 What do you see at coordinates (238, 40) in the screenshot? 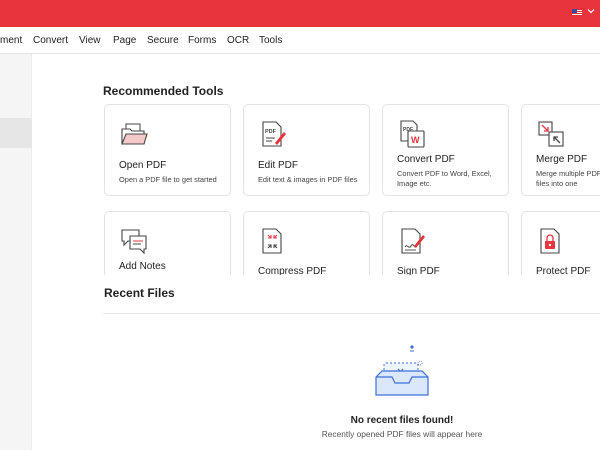
I see `menu-ocr: OCR` at bounding box center [238, 40].